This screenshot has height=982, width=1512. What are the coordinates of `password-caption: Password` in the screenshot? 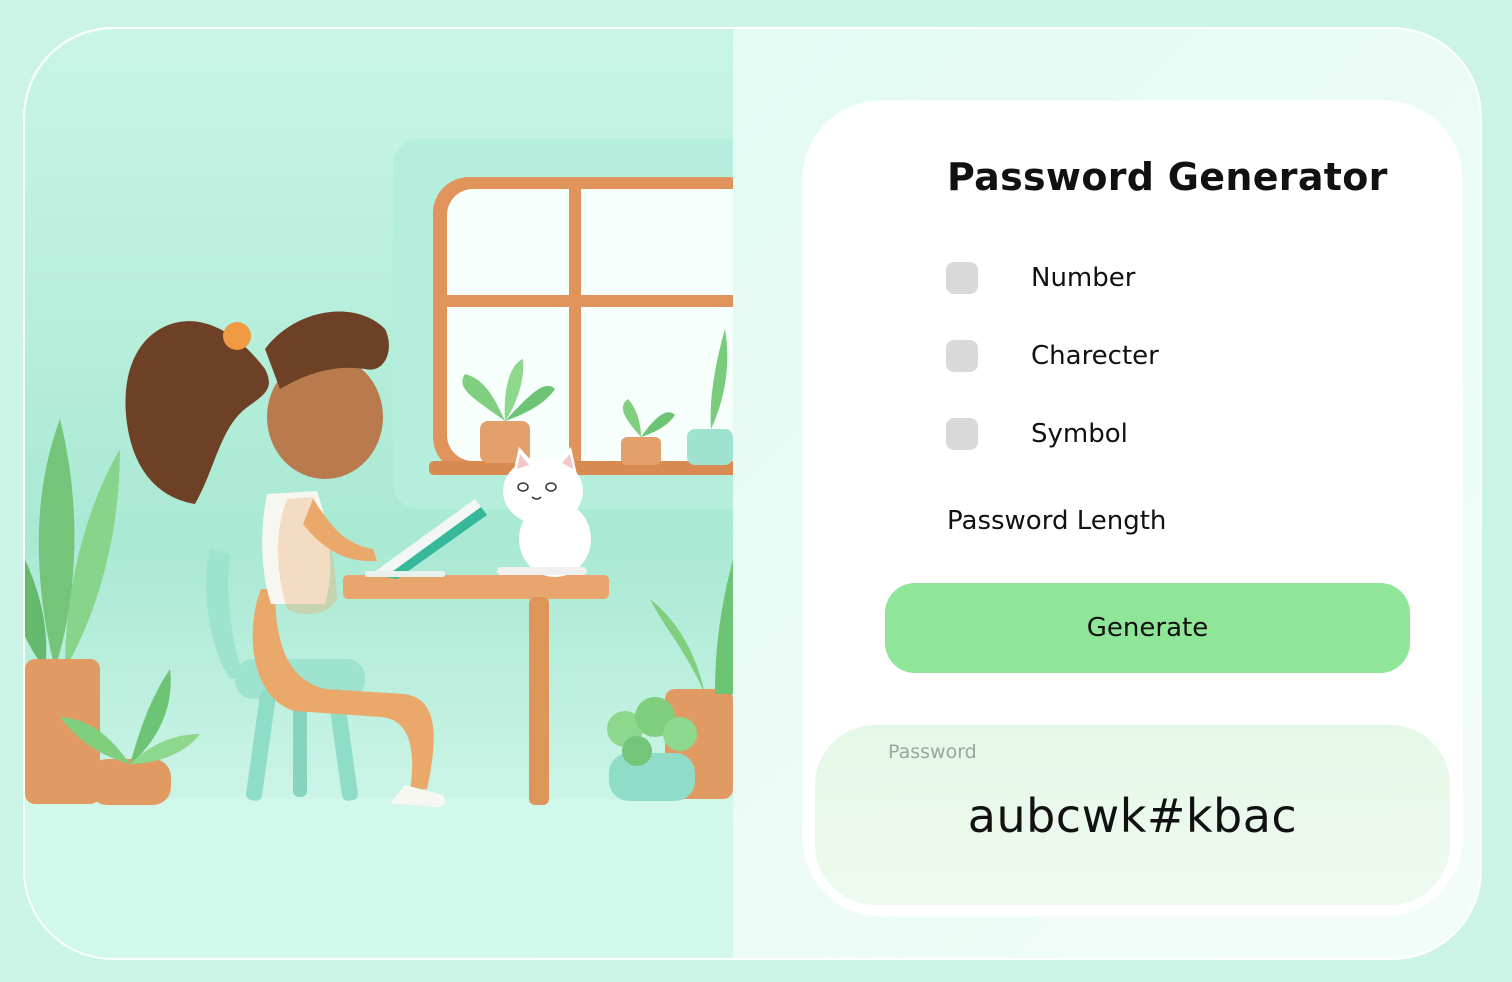 It's located at (932, 752).